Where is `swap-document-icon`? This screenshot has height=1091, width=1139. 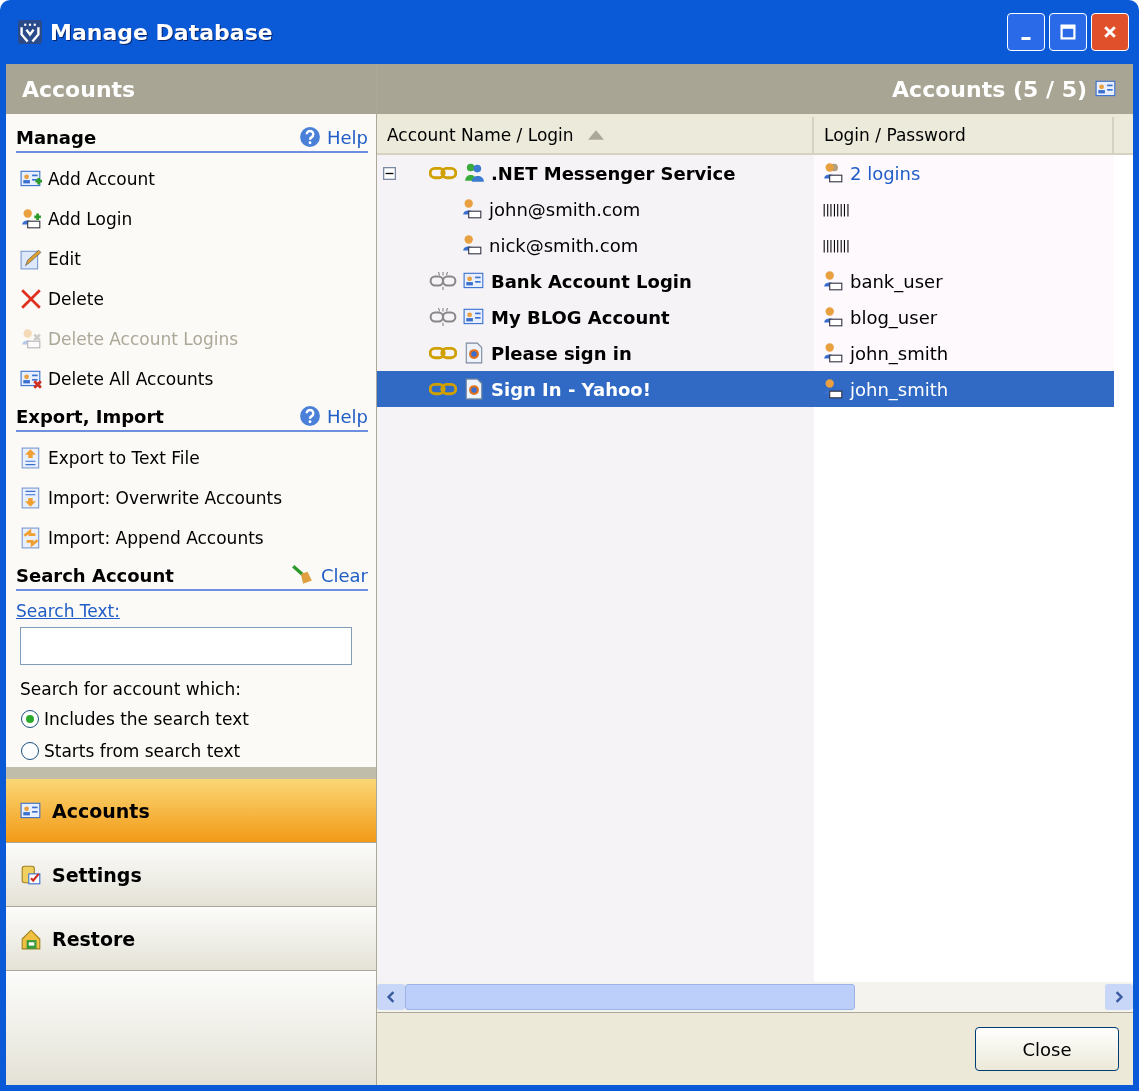 swap-document-icon is located at coordinates (31, 538).